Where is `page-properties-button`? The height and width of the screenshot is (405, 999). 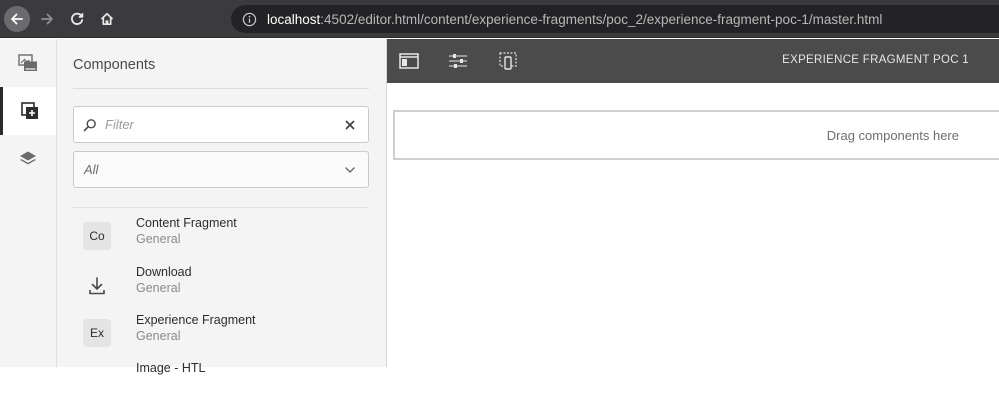
page-properties-button is located at coordinates (458, 61).